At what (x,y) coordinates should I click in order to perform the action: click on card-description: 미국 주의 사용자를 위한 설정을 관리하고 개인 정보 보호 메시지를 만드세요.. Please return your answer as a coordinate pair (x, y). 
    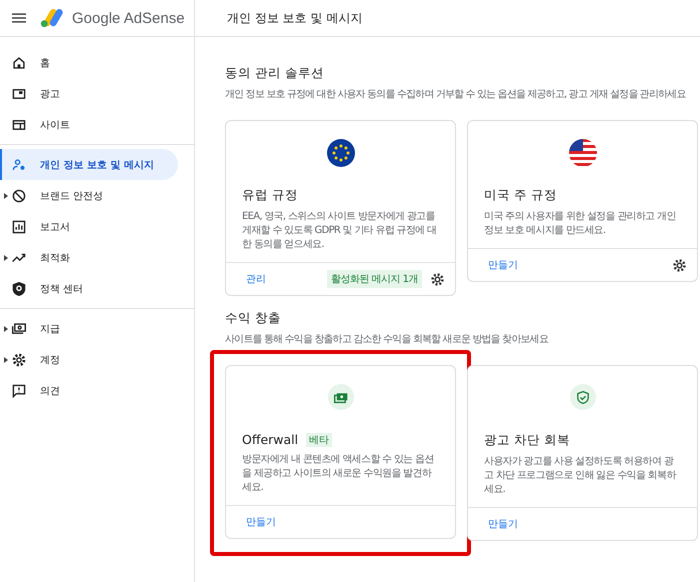
    Looking at the image, I should click on (580, 224).